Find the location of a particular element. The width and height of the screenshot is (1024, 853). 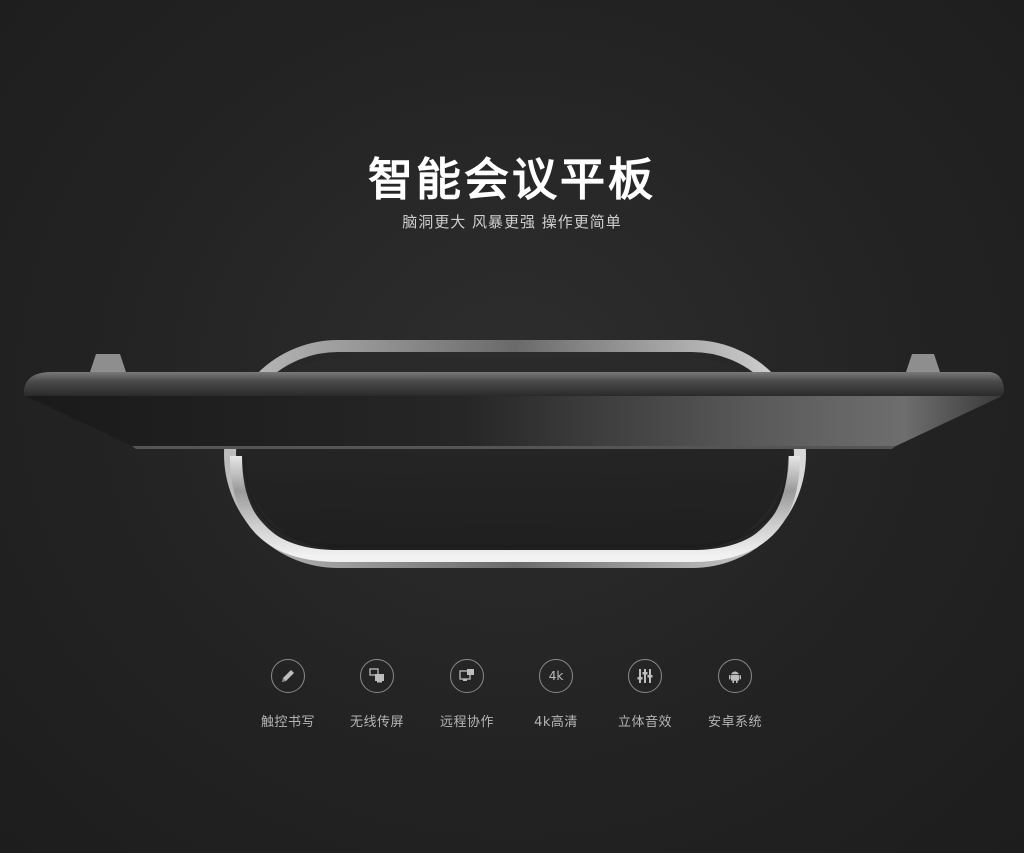

android-icon is located at coordinates (735, 676).